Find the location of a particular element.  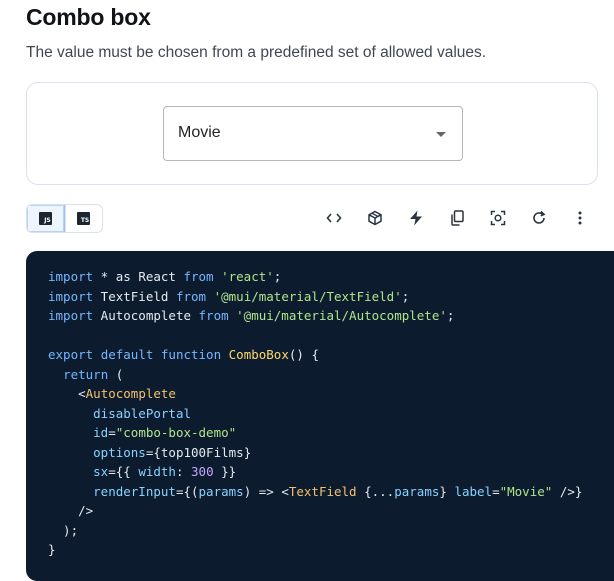

code-token: : is located at coordinates (183, 471).